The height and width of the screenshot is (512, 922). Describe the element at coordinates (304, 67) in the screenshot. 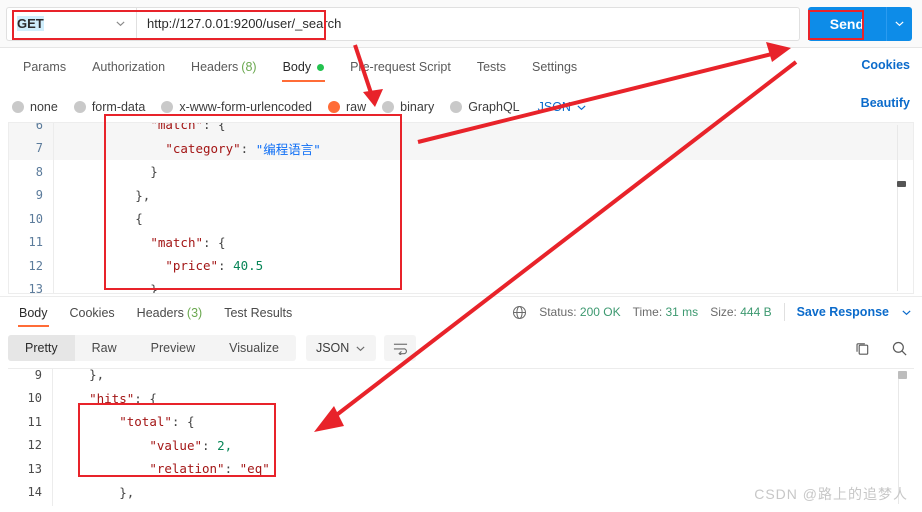

I see `tab-body: Body` at that location.